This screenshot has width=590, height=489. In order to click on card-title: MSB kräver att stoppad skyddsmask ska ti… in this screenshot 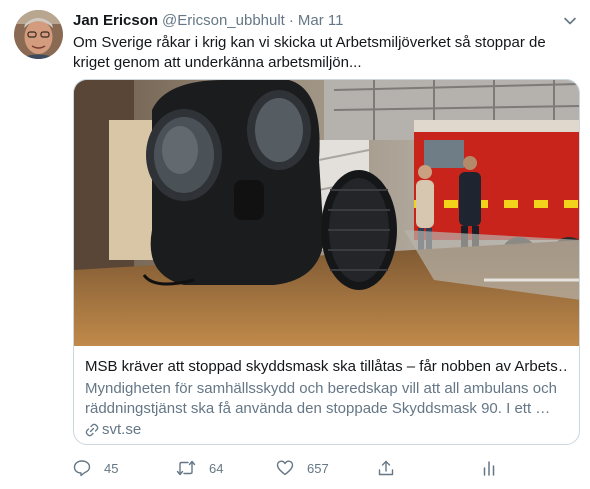, I will do `click(326, 367)`.